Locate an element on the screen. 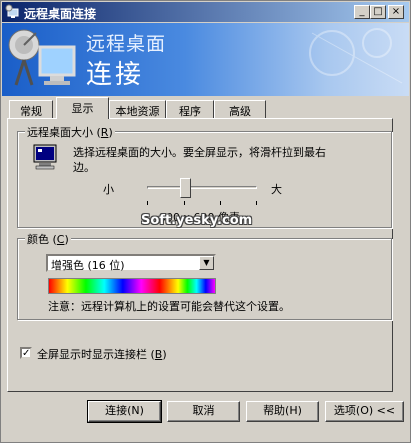 This screenshot has height=443, width=411. color-spectrum-preview is located at coordinates (132, 286).